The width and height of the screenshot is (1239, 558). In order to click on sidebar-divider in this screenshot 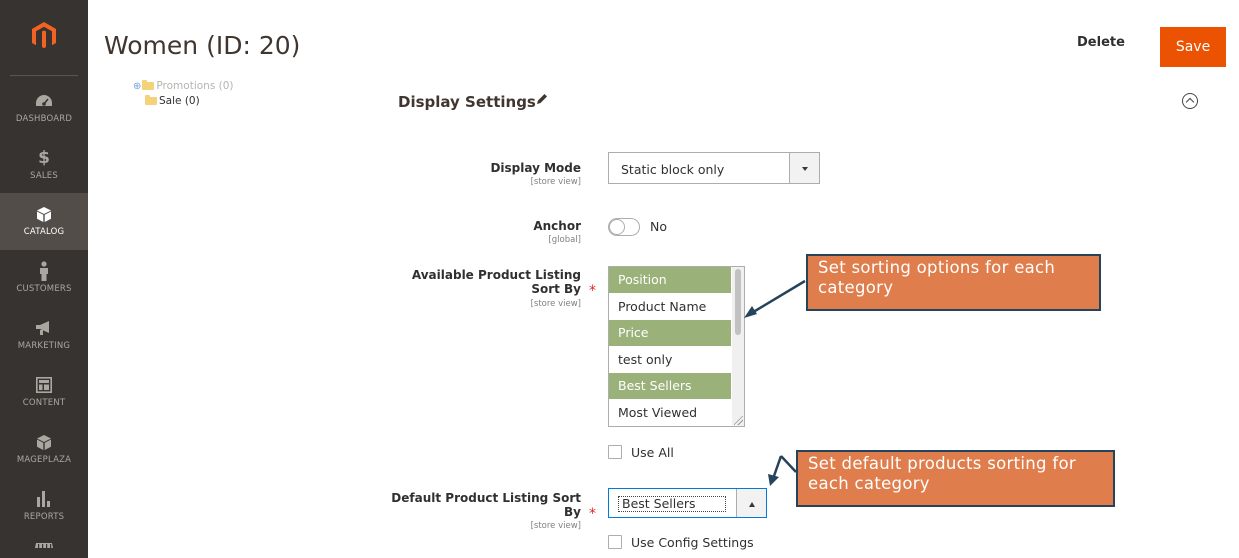, I will do `click(44, 75)`.